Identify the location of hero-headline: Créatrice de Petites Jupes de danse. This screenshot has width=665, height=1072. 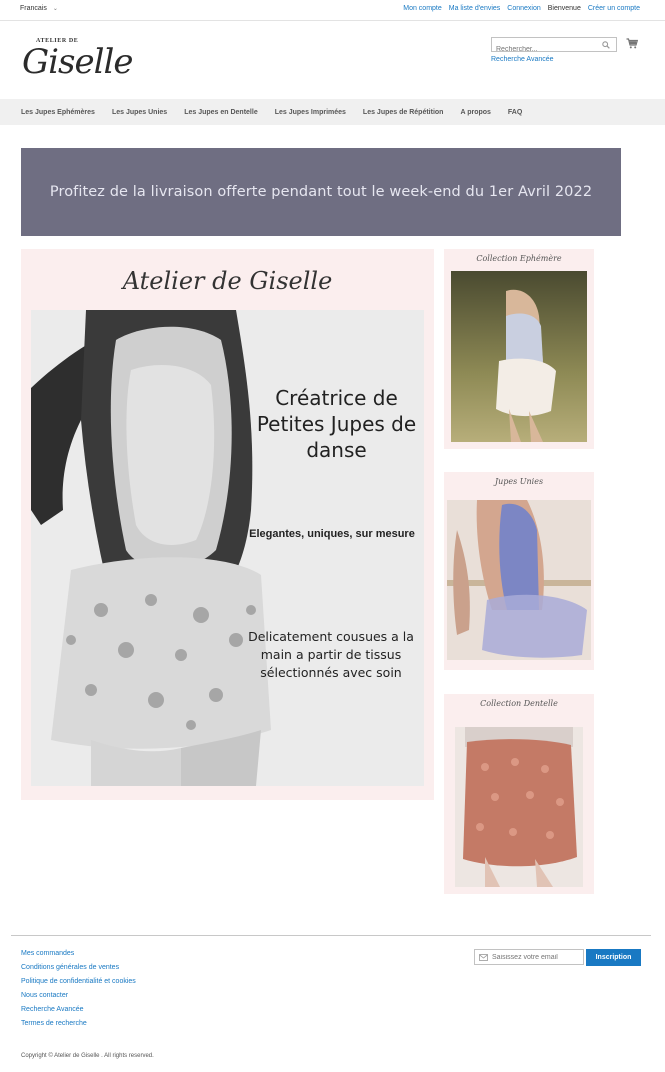
(336, 424).